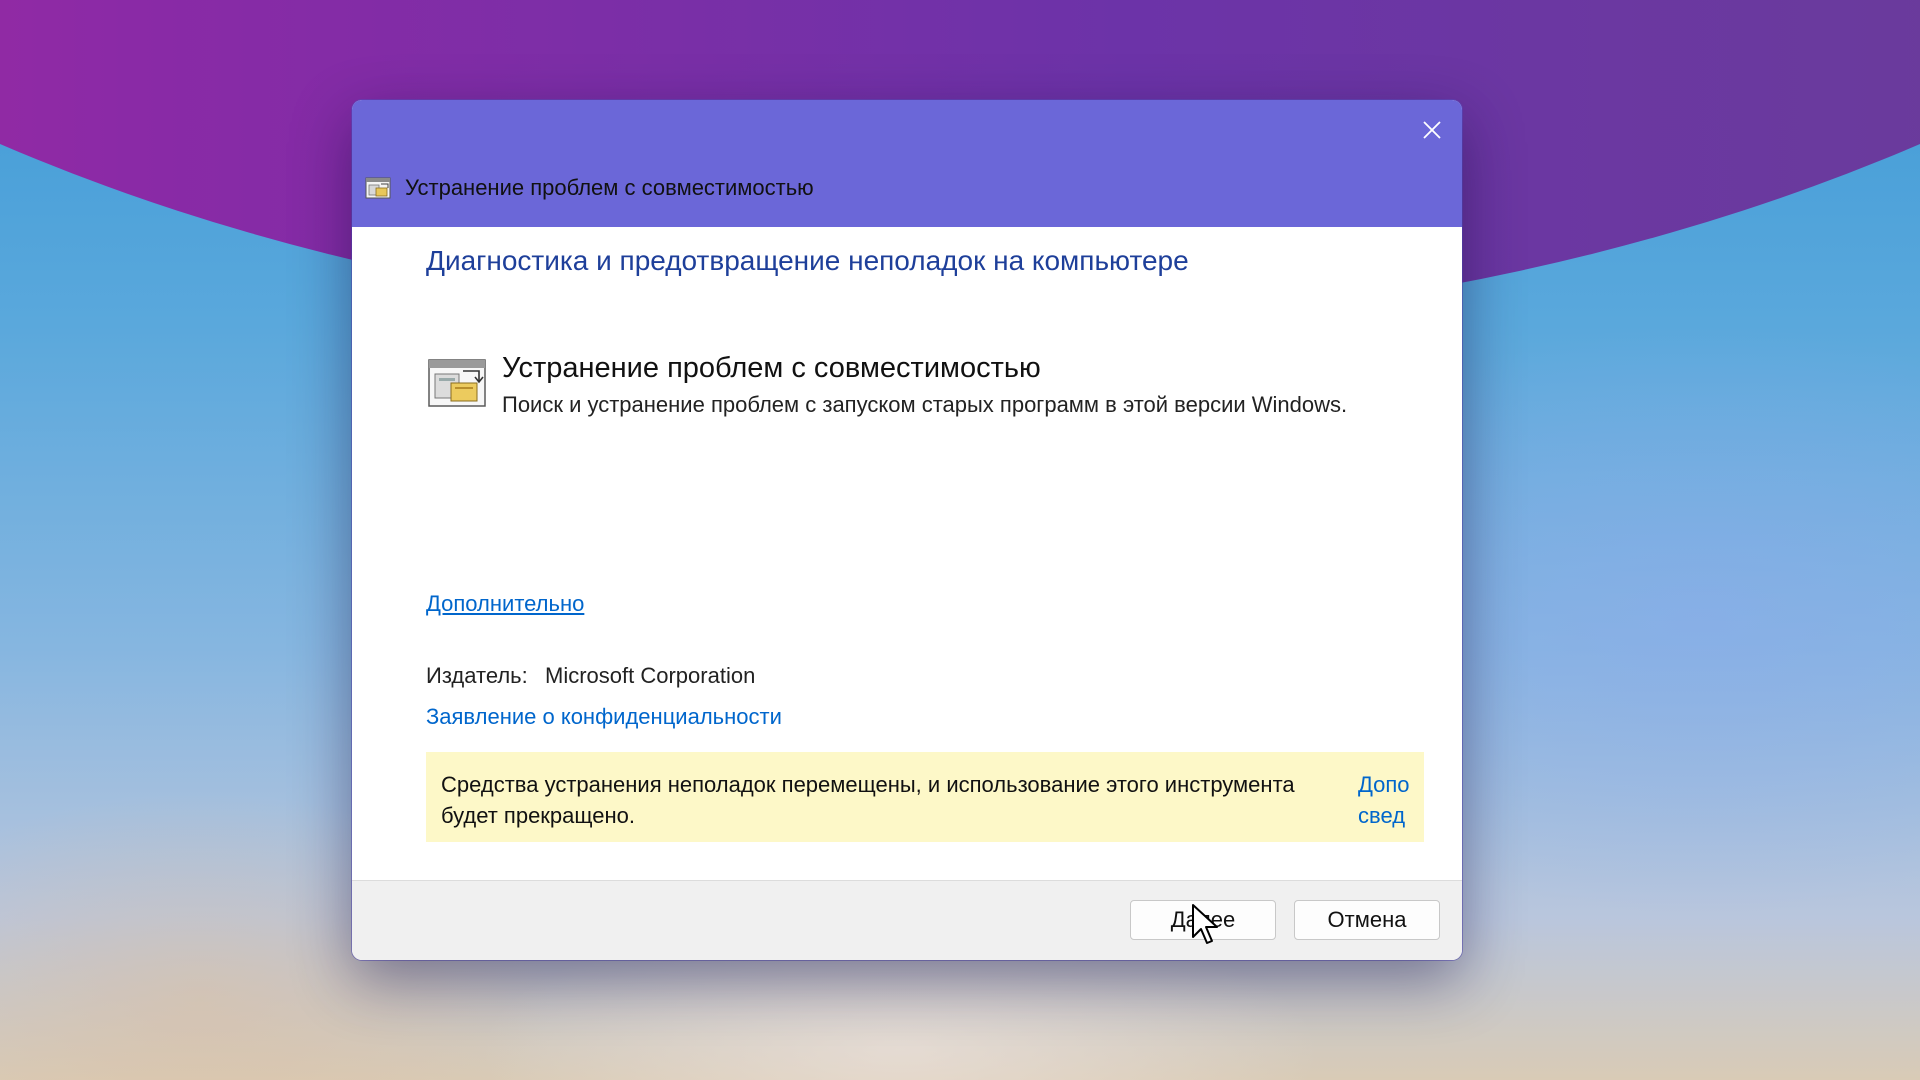 Image resolution: width=1920 pixels, height=1080 pixels. What do you see at coordinates (477, 675) in the screenshot?
I see `publisher-label: Издатель:` at bounding box center [477, 675].